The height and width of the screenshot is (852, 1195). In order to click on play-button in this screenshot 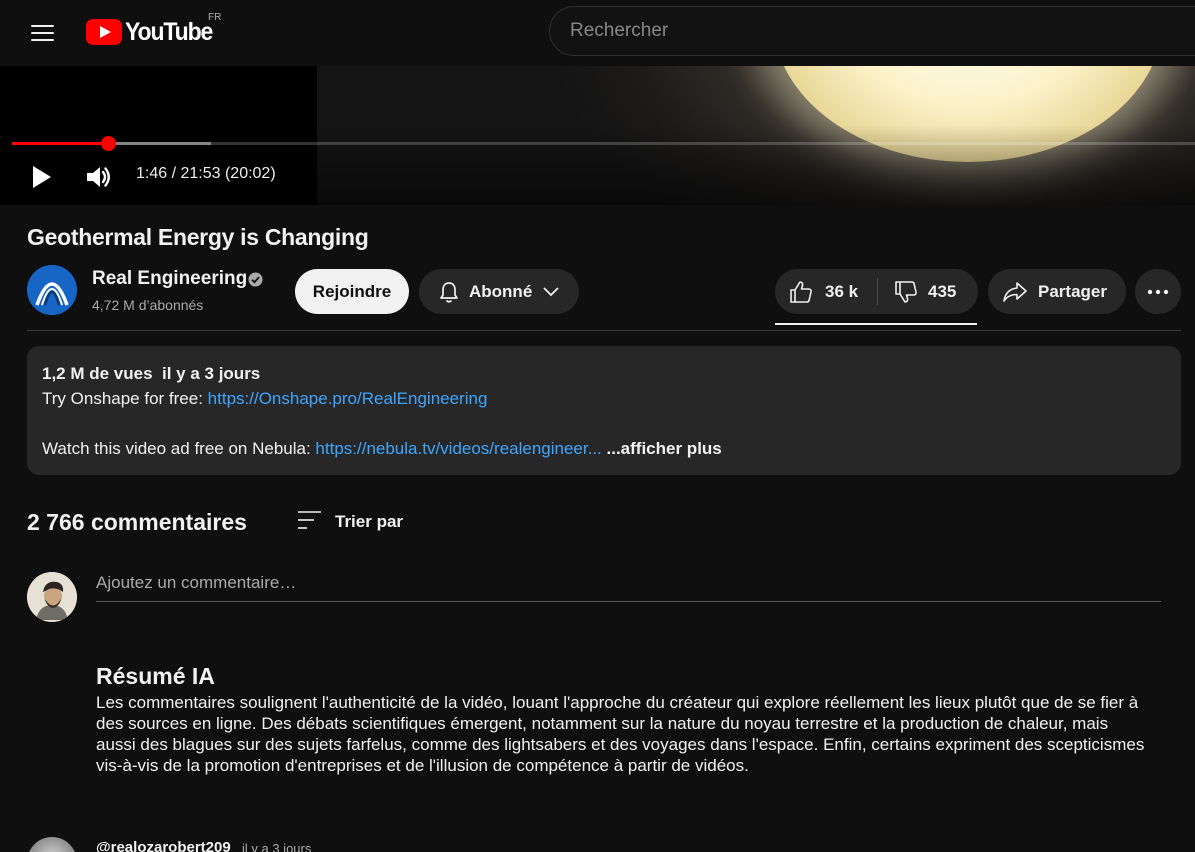, I will do `click(41, 177)`.